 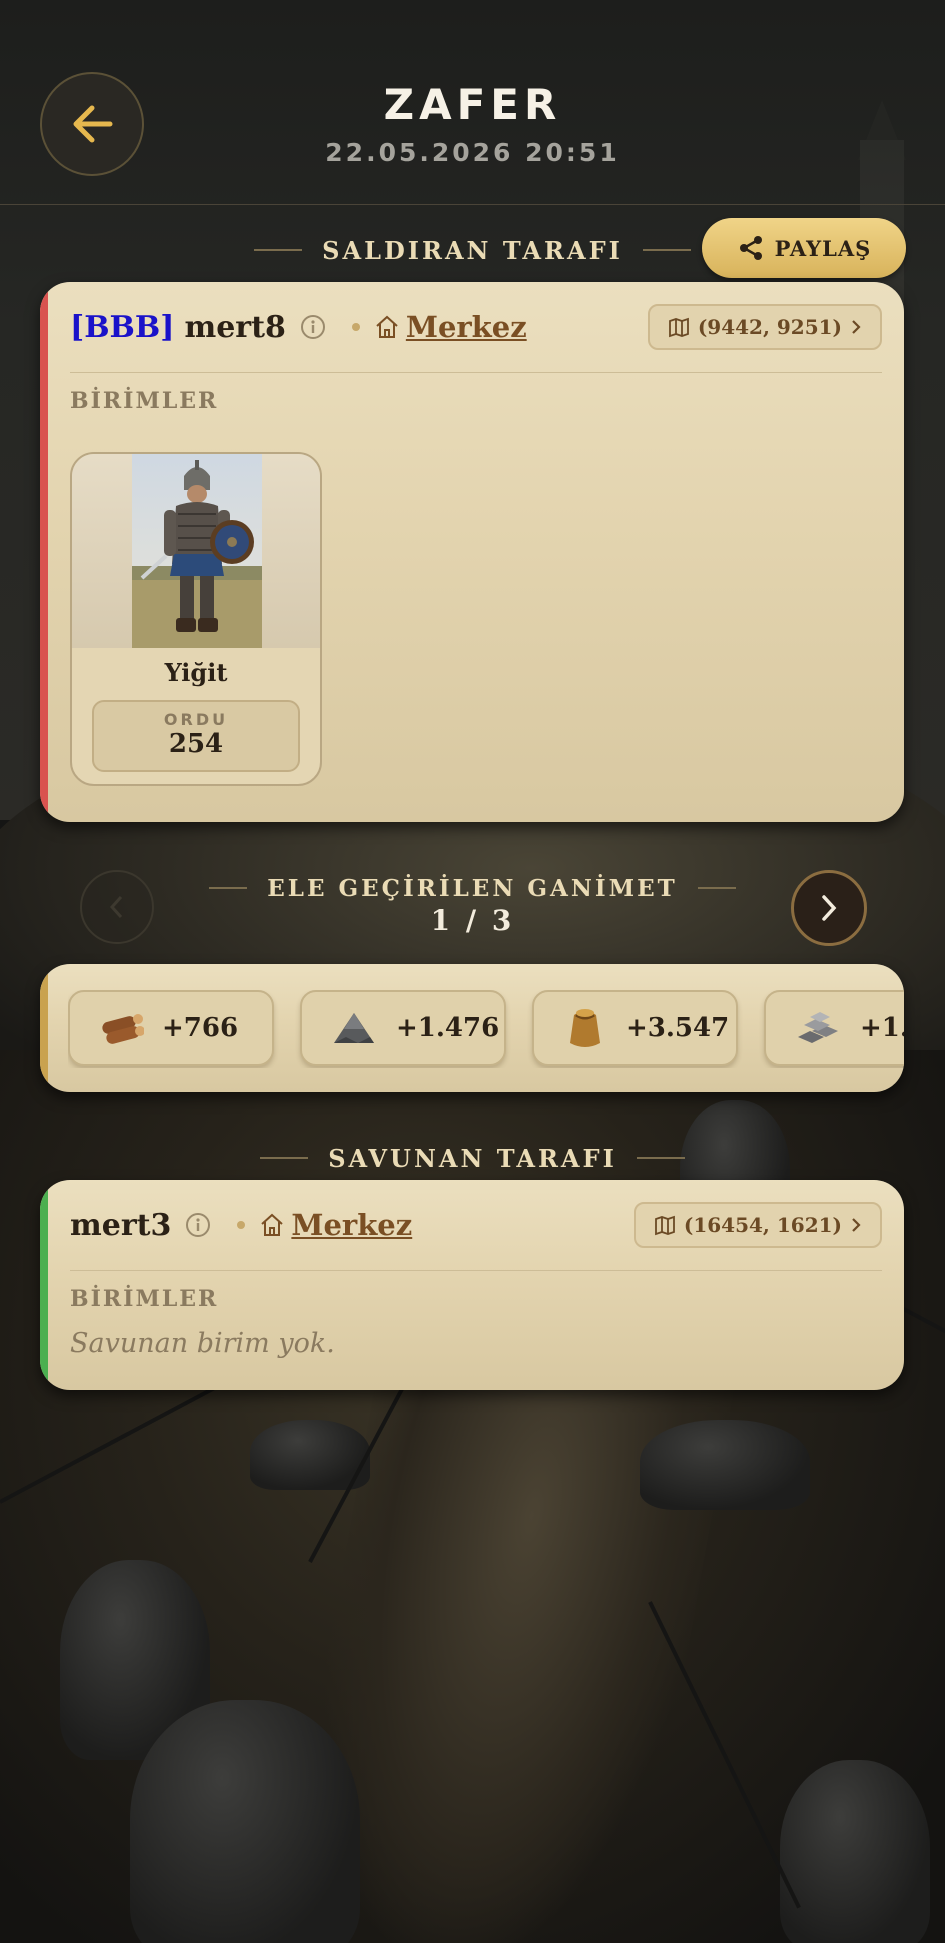 What do you see at coordinates (585, 1028) in the screenshot?
I see `grain-sack-icon` at bounding box center [585, 1028].